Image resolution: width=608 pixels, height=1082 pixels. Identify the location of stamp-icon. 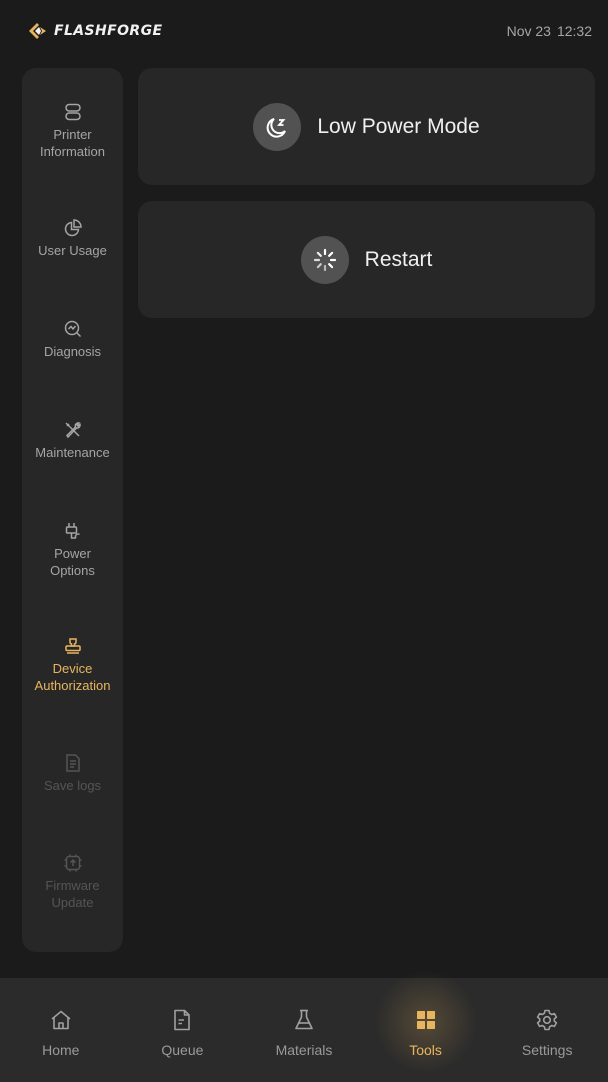
(72, 646).